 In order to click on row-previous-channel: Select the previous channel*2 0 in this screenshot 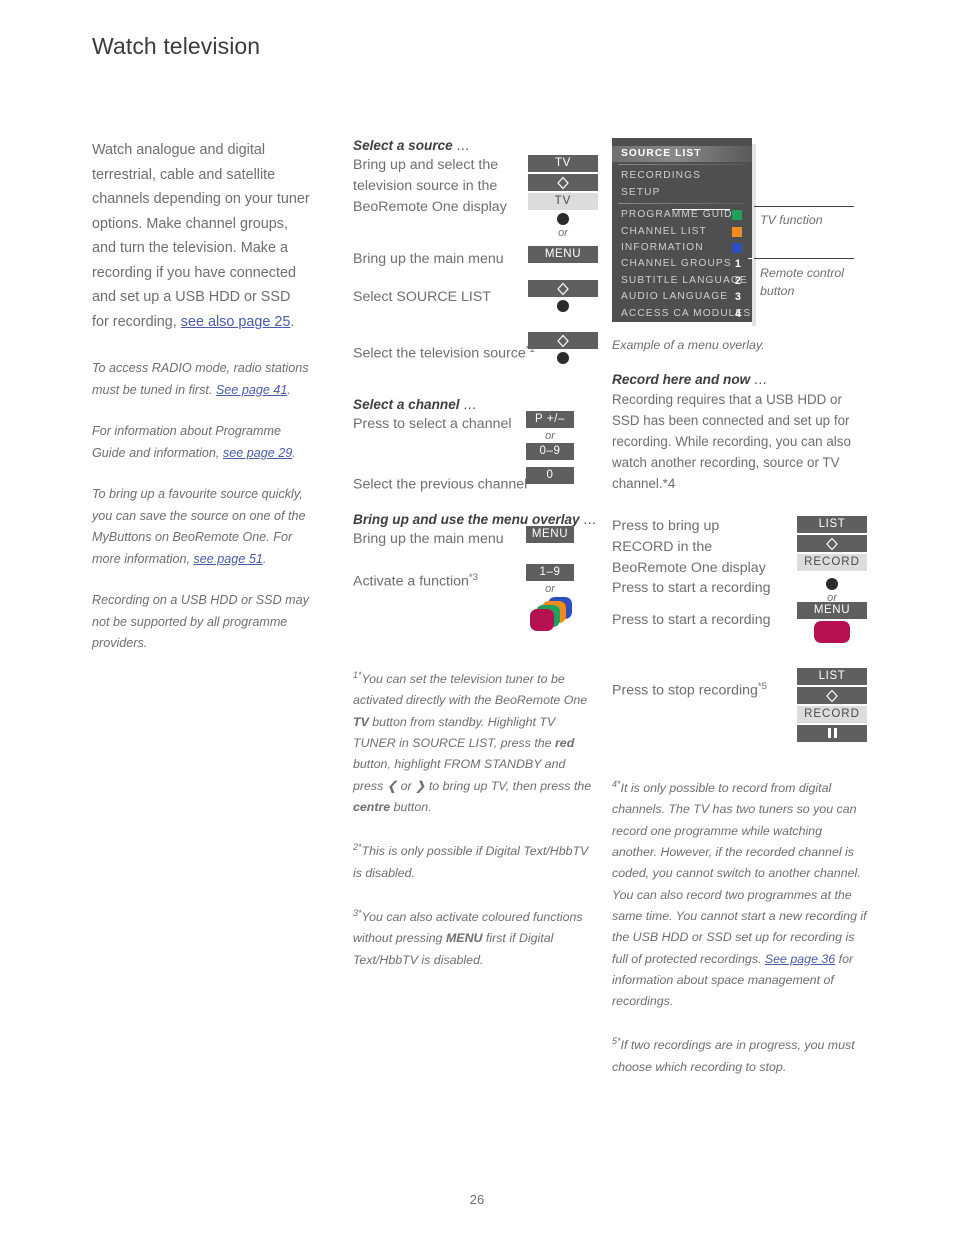, I will do `click(475, 489)`.